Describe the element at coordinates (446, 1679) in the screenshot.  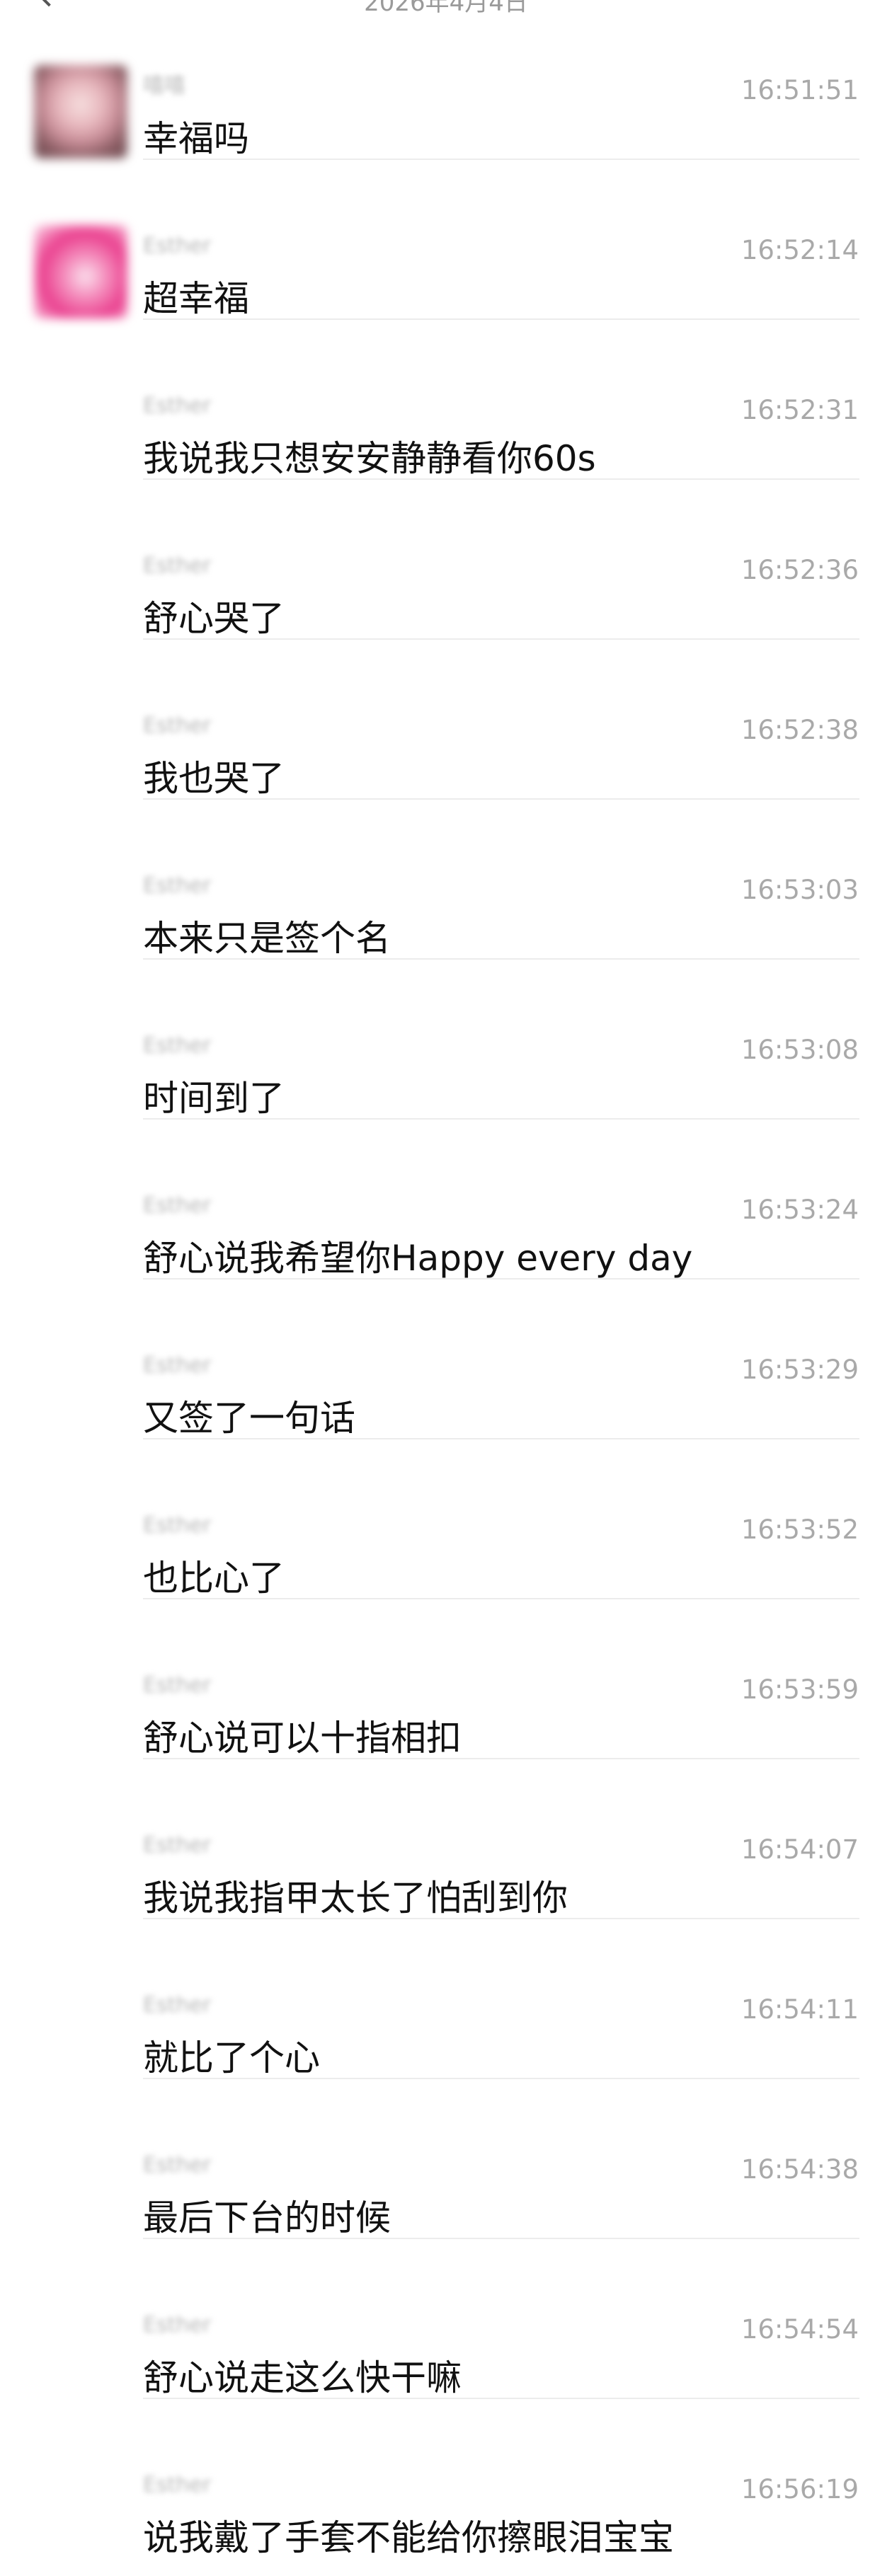
I see `message-row: Esther 16:53:59 舒心说可以十指相扣` at that location.